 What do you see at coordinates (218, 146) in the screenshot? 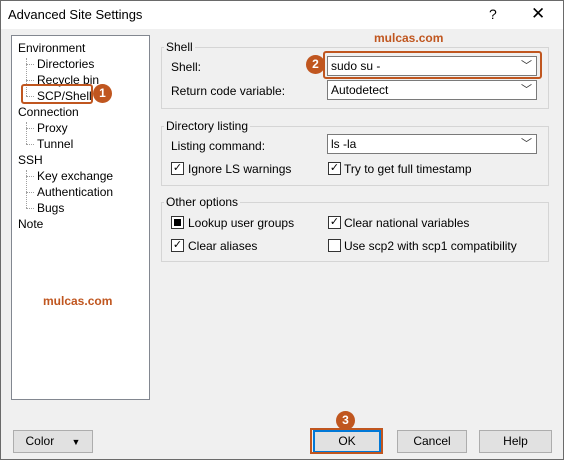
I see `listing-command-label: Listing command:` at bounding box center [218, 146].